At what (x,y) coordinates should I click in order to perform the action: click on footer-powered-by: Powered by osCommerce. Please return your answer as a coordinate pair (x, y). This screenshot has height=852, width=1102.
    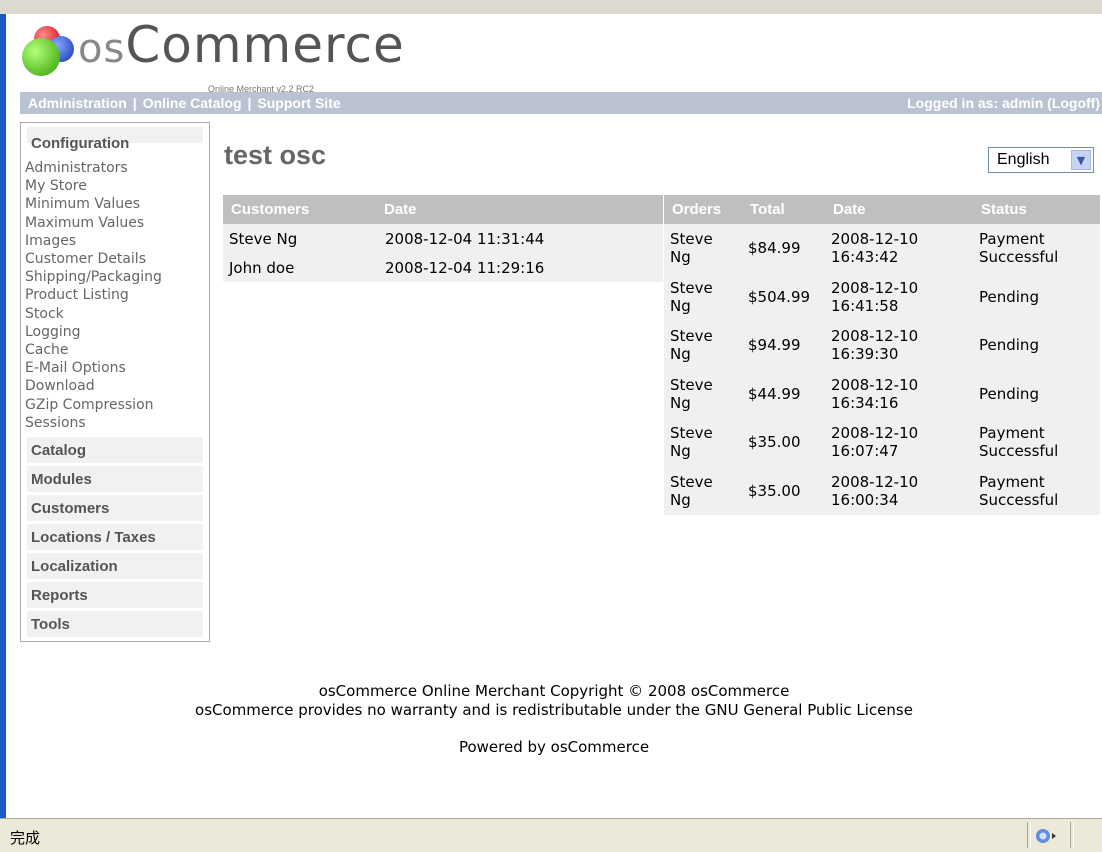
    Looking at the image, I should click on (554, 747).